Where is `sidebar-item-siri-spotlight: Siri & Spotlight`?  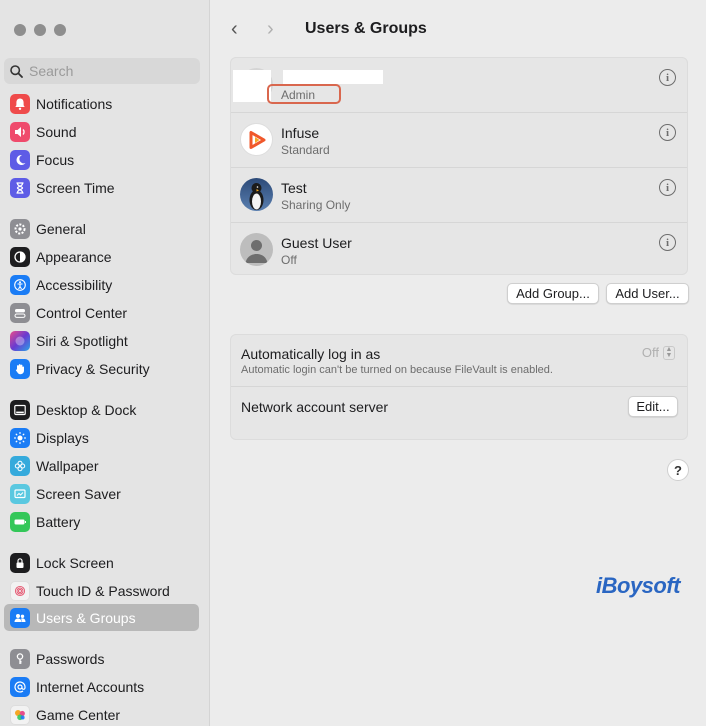 sidebar-item-siri-spotlight: Siri & Spotlight is located at coordinates (101, 340).